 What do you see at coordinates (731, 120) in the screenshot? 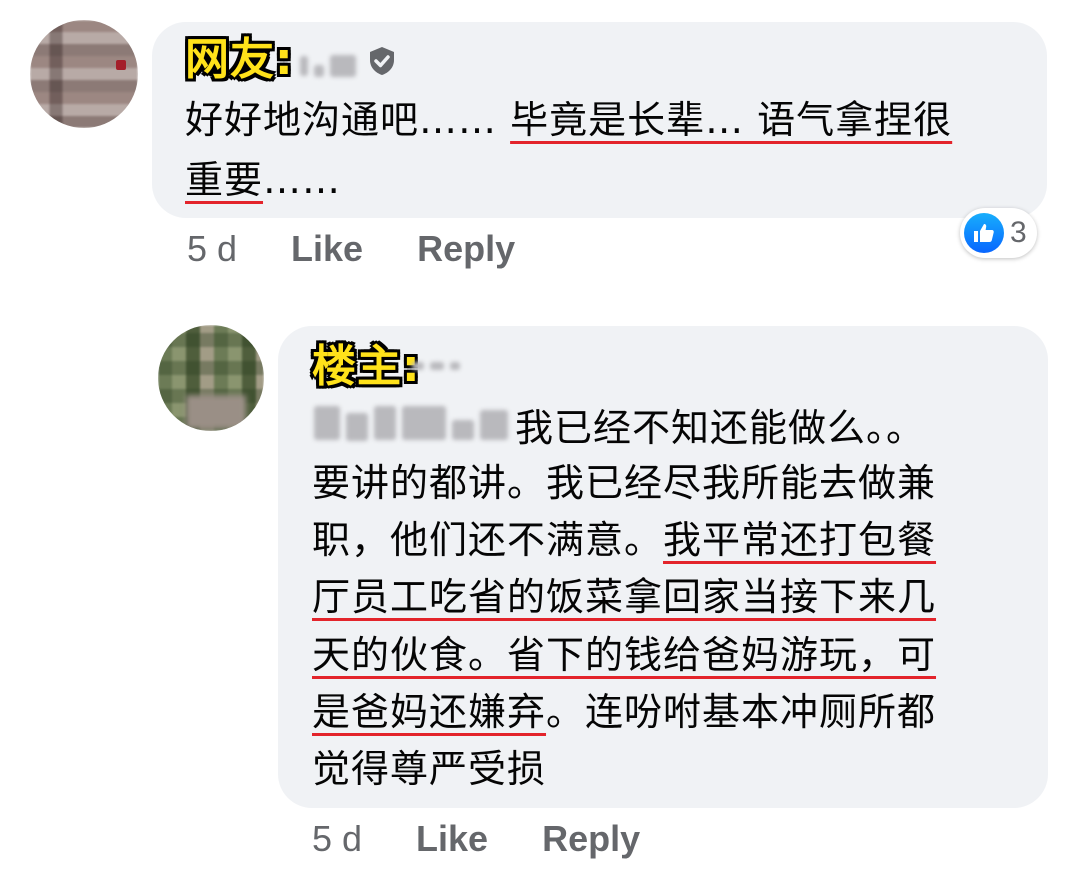
I see `comment-text-underlined: 毕竟是长辈… 语气拿捏很` at bounding box center [731, 120].